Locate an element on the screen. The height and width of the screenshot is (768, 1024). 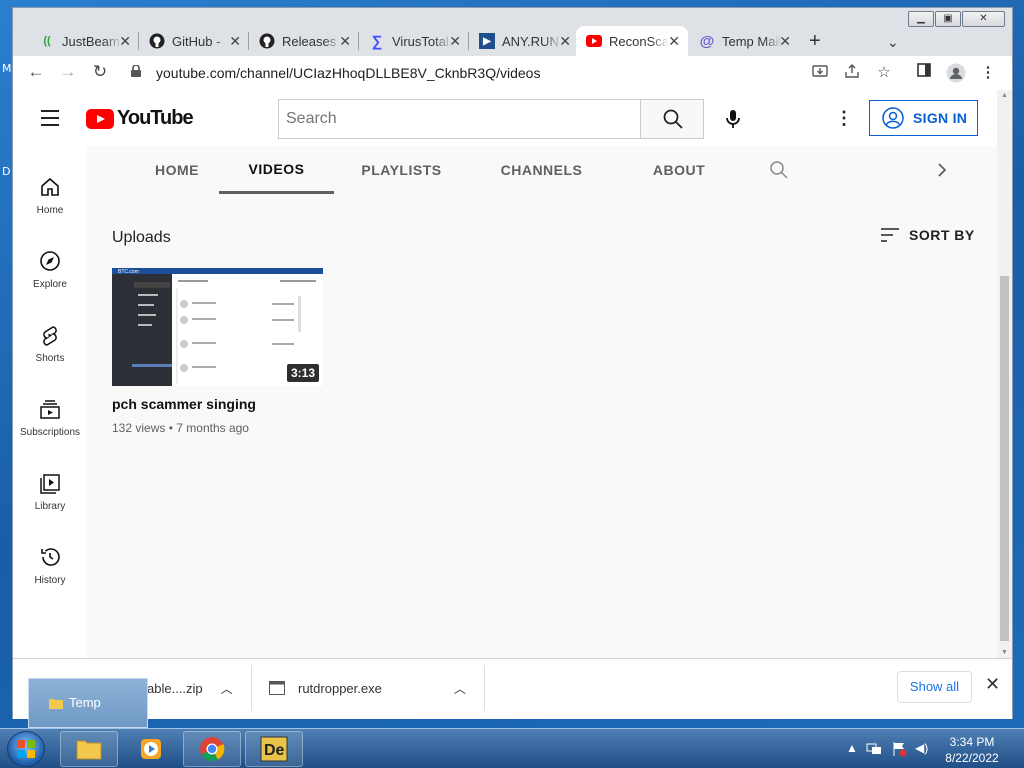
popup-label: Temp is located at coordinates (85, 702).